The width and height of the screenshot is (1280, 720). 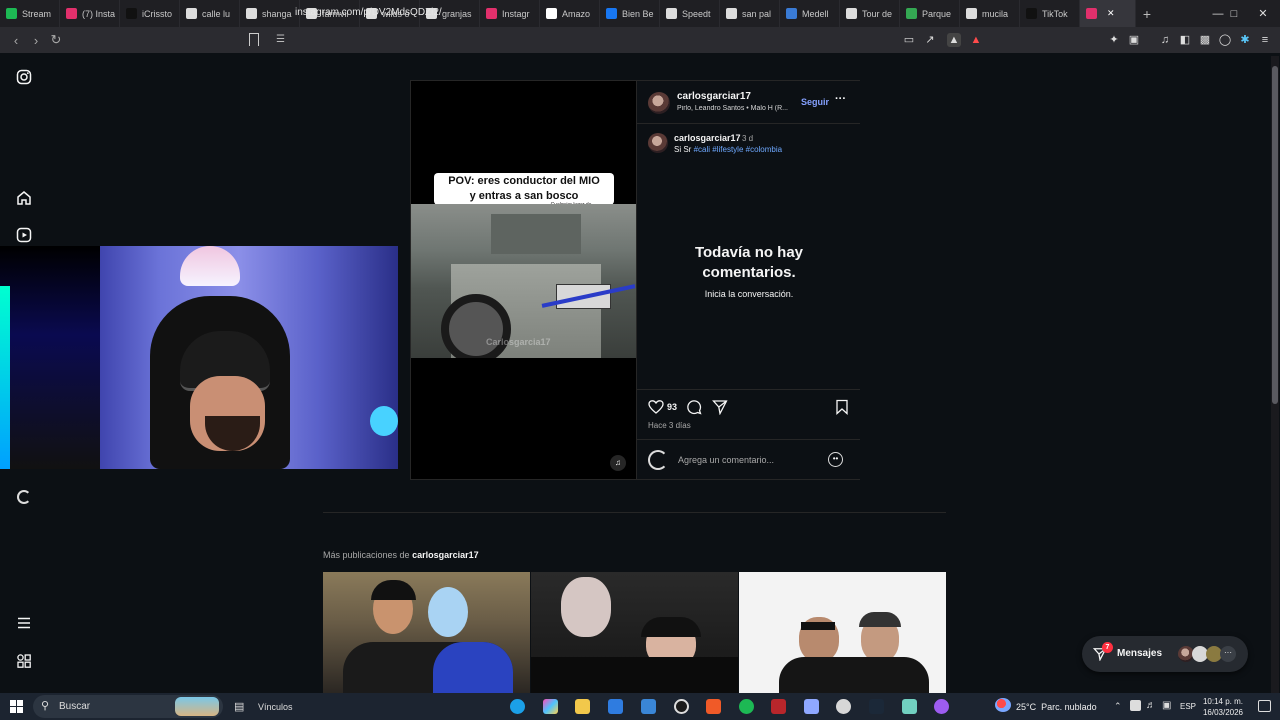 What do you see at coordinates (570, 13) in the screenshot?
I see `browser-tab: Amazo` at bounding box center [570, 13].